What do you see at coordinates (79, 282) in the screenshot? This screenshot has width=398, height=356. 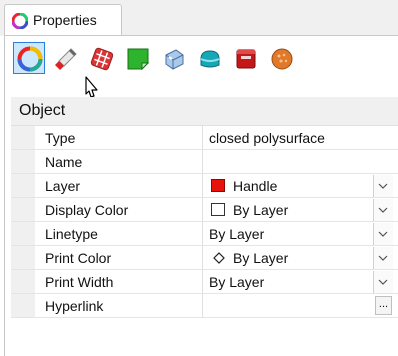 I see `property-label: Print Width` at bounding box center [79, 282].